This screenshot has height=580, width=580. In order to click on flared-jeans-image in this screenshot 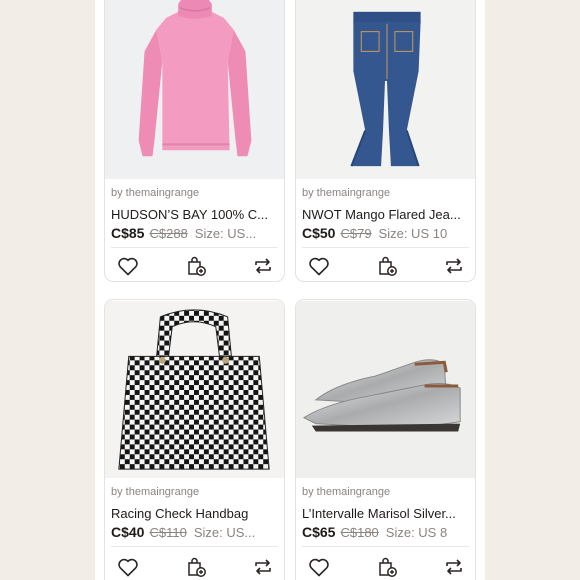, I will do `click(385, 89)`.